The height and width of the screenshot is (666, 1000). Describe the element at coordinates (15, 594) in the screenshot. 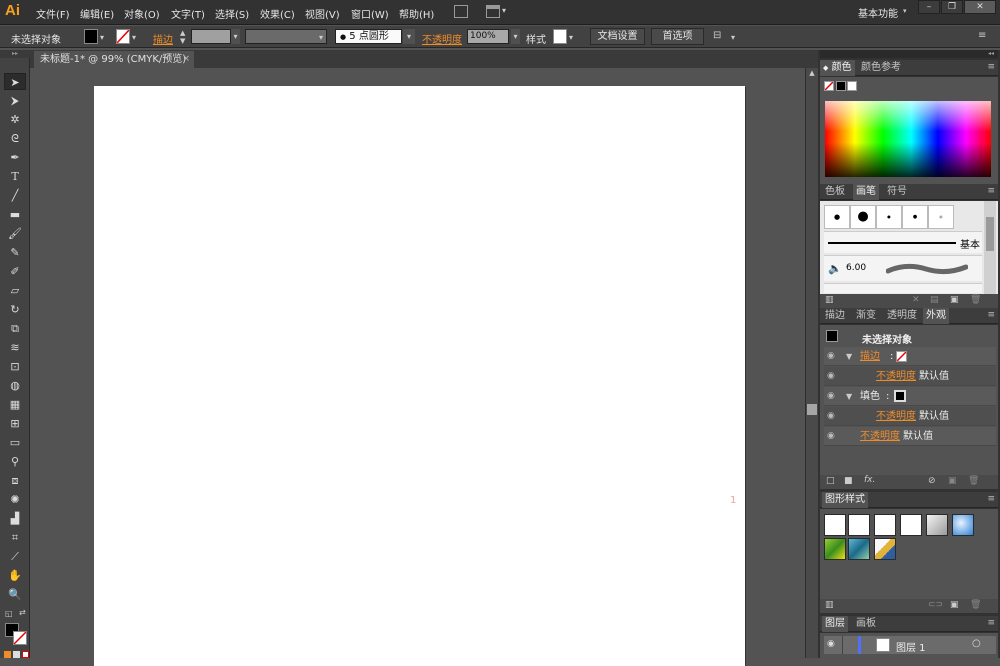

I see `zoom-tool-icon: 🔍` at that location.